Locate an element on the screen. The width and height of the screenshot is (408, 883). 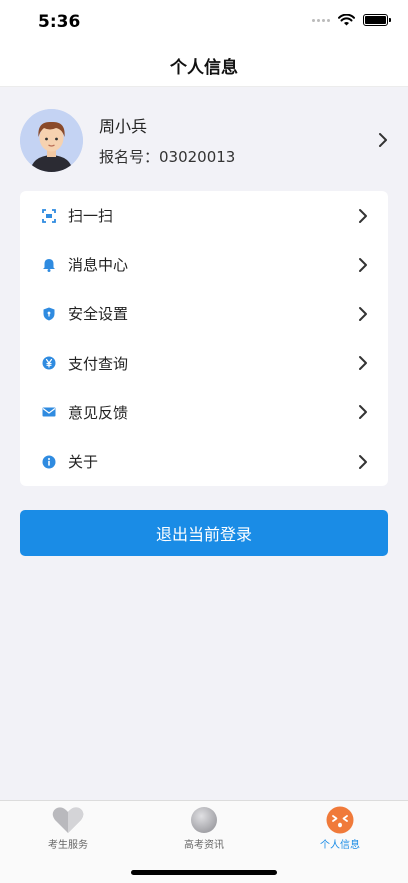
ball-icon is located at coordinates (204, 820).